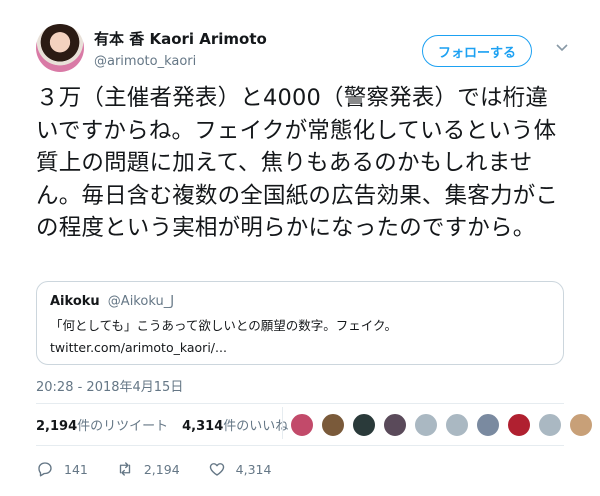  I want to click on author-avatar, so click(60, 48).